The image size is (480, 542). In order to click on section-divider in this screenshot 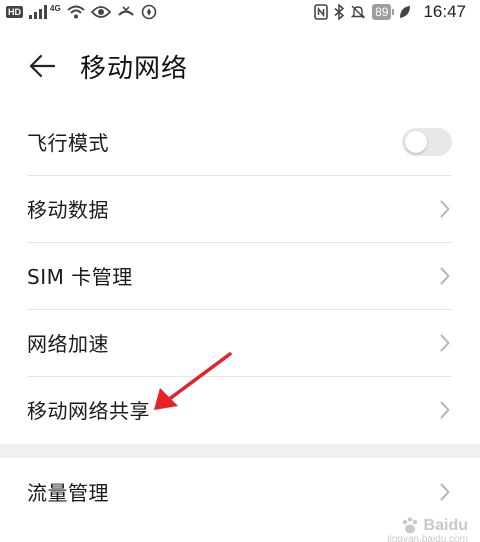, I will do `click(240, 451)`.